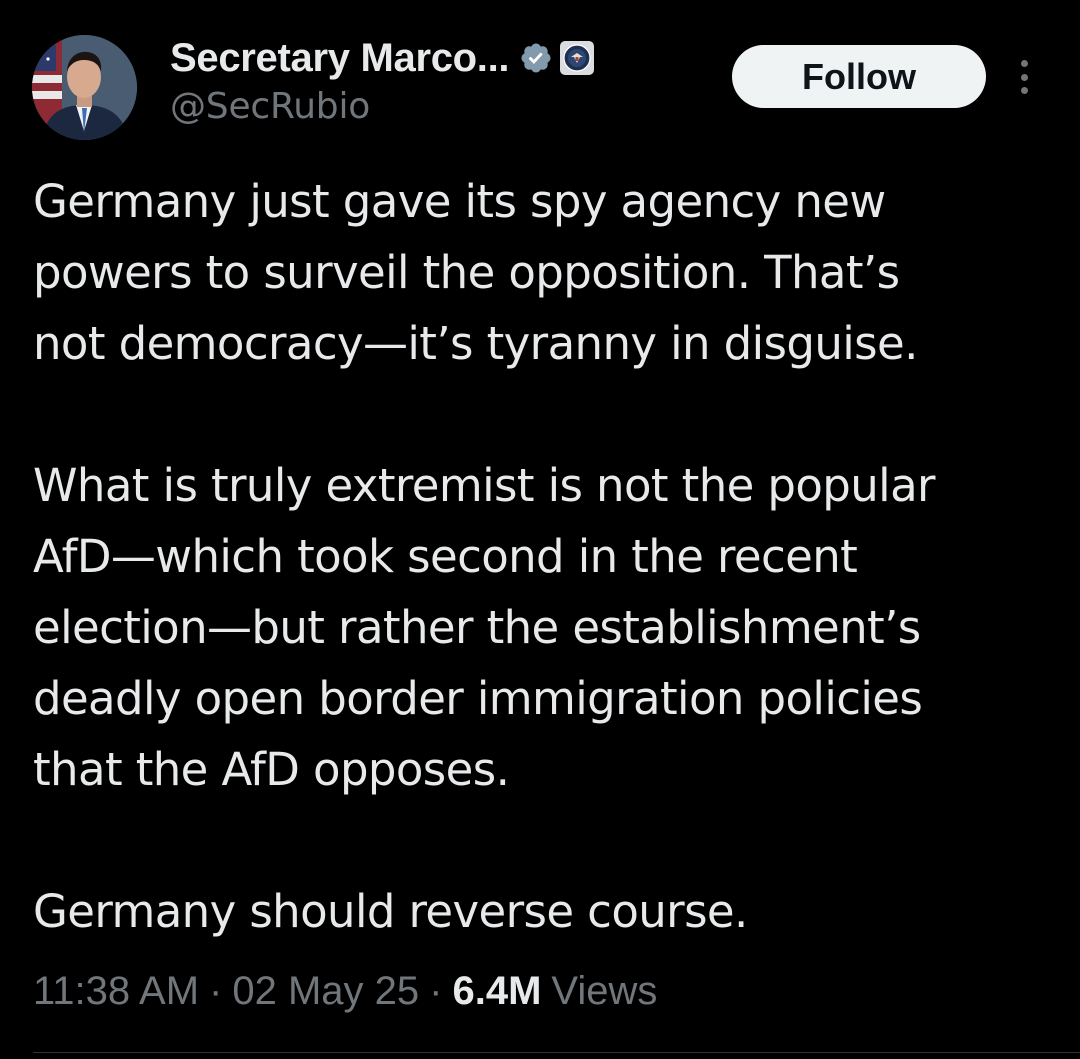 The height and width of the screenshot is (1059, 1080). Describe the element at coordinates (577, 58) in the screenshot. I see `state-department-seal-icon` at that location.